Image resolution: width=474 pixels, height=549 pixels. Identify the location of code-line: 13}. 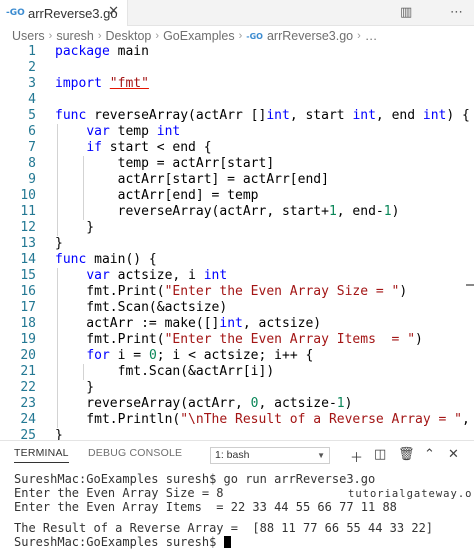
(237, 244).